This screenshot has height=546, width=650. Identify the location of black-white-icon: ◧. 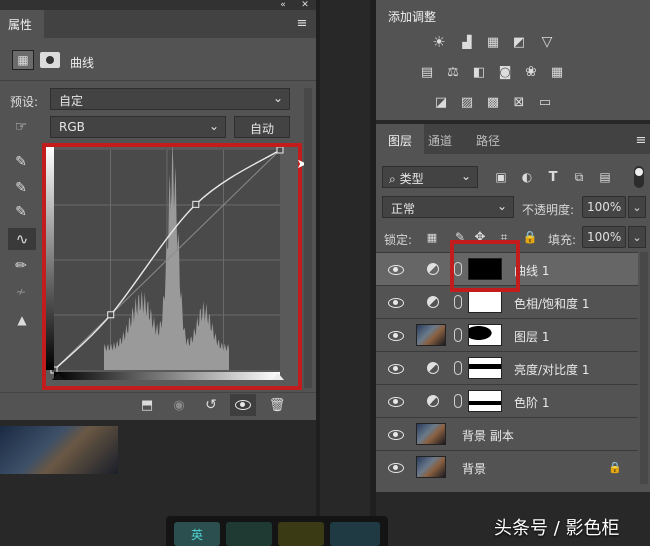
(479, 72).